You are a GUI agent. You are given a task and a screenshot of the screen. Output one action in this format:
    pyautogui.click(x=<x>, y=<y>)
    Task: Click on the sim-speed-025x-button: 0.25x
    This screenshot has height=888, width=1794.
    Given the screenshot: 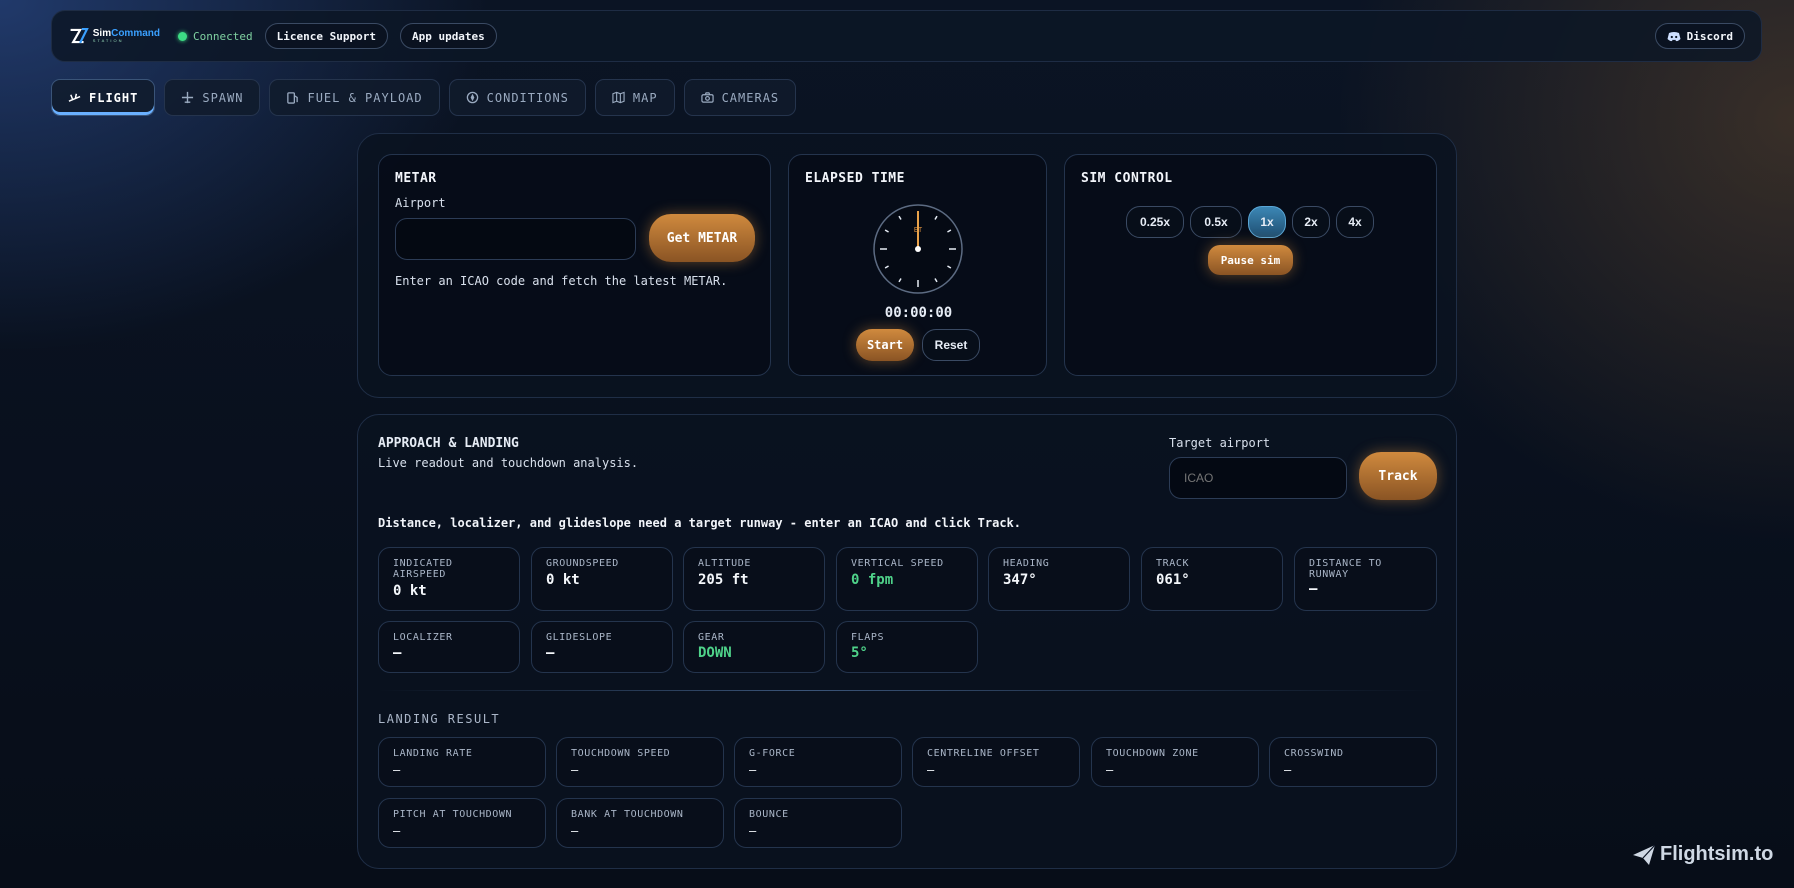 What is the action you would take?
    pyautogui.click(x=1155, y=222)
    